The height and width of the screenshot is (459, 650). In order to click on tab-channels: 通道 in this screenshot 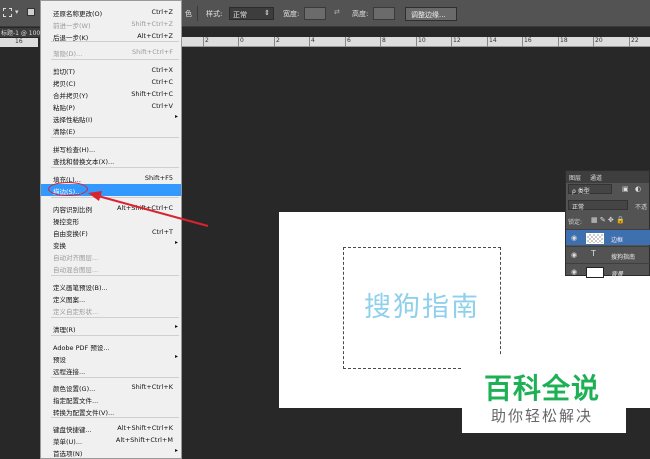, I will do `click(596, 177)`.